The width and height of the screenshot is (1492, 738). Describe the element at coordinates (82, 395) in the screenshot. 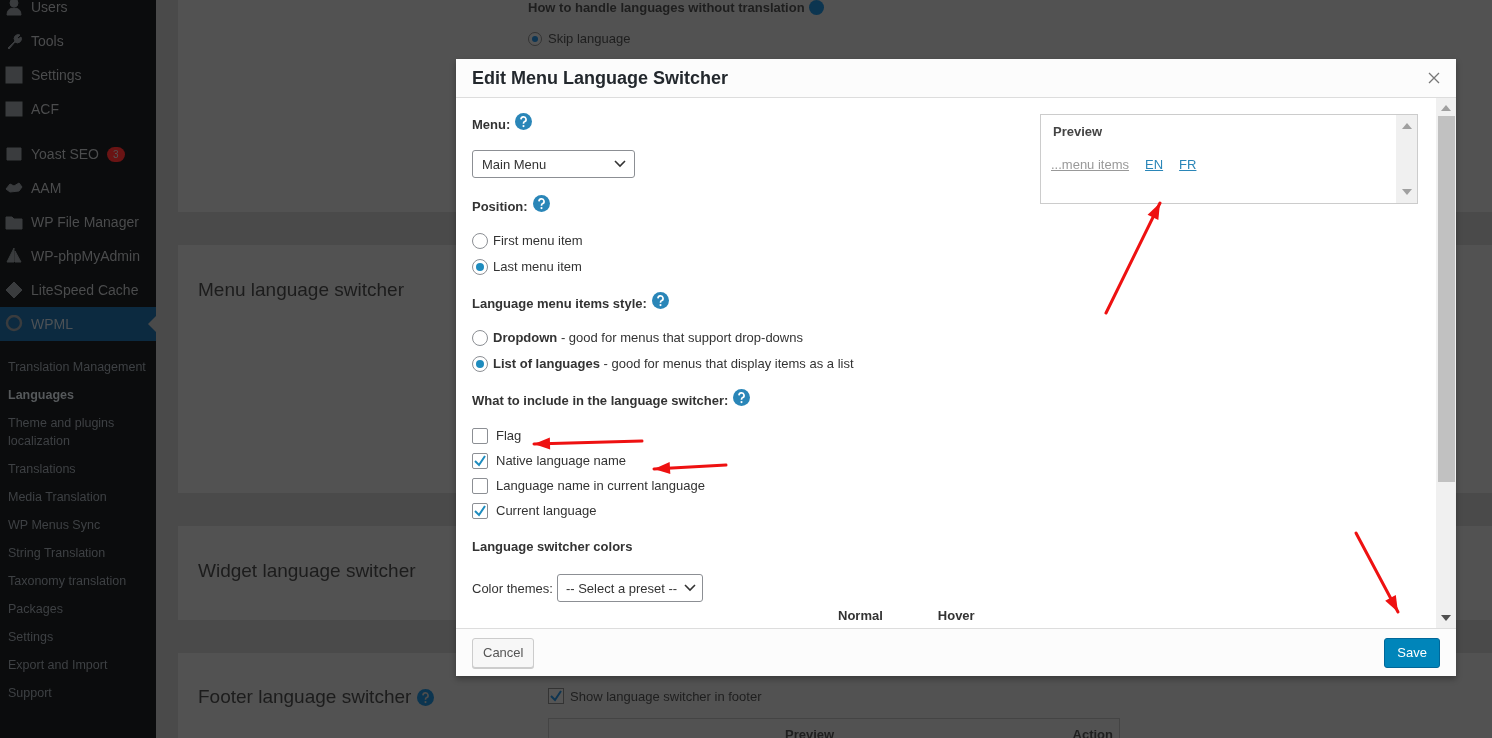

I see `submenu-item: Languages` at that location.